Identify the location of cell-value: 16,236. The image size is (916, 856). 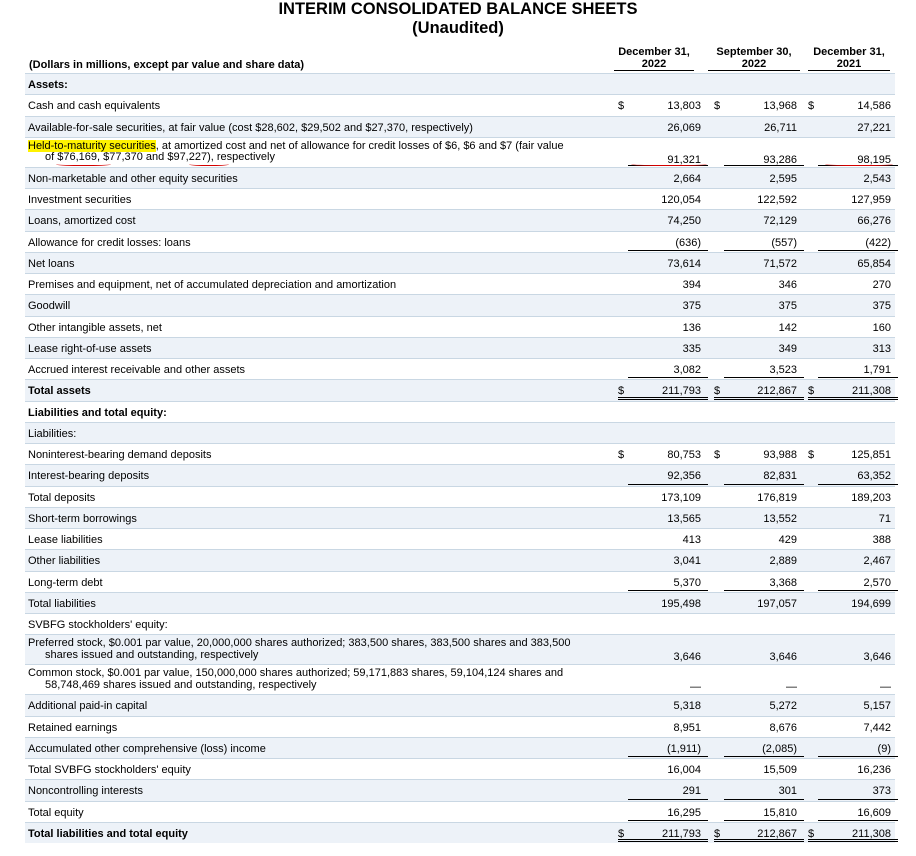
(874, 770).